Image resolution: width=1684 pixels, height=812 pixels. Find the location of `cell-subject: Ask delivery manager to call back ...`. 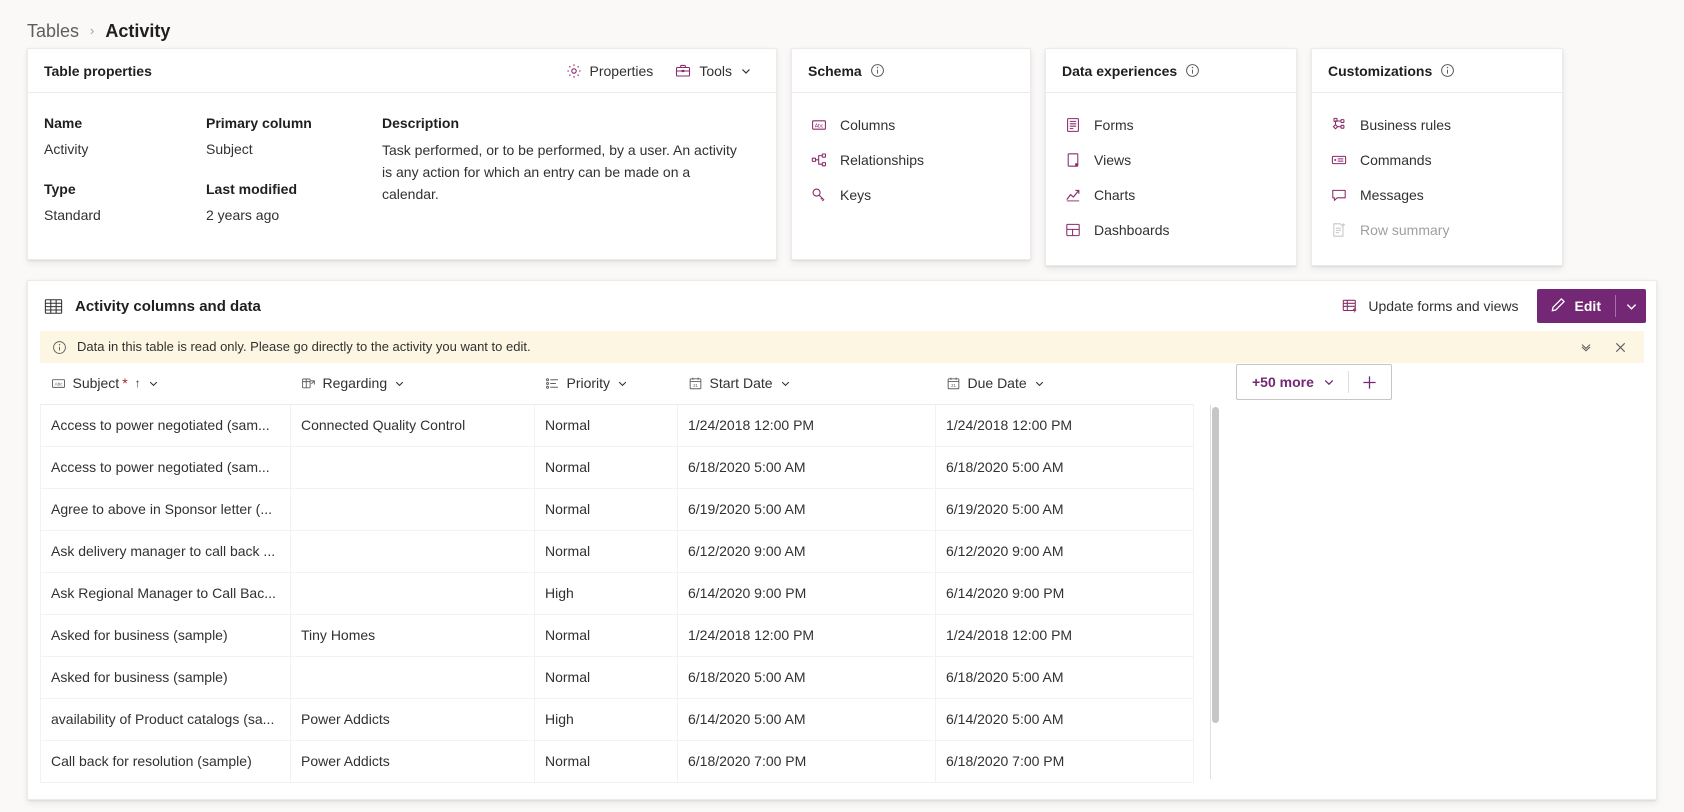

cell-subject: Ask delivery manager to call back ... is located at coordinates (165, 551).